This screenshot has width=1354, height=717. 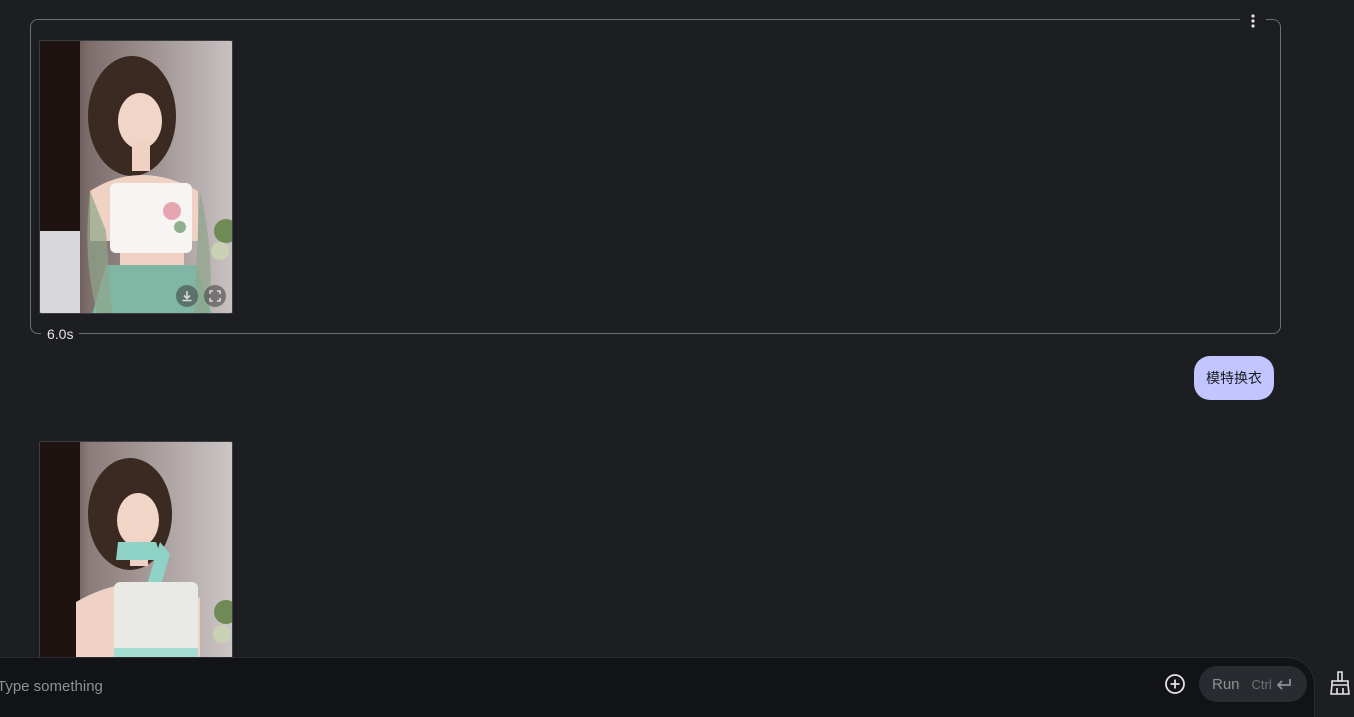 I want to click on clear-chat-button, so click(x=1340, y=683).